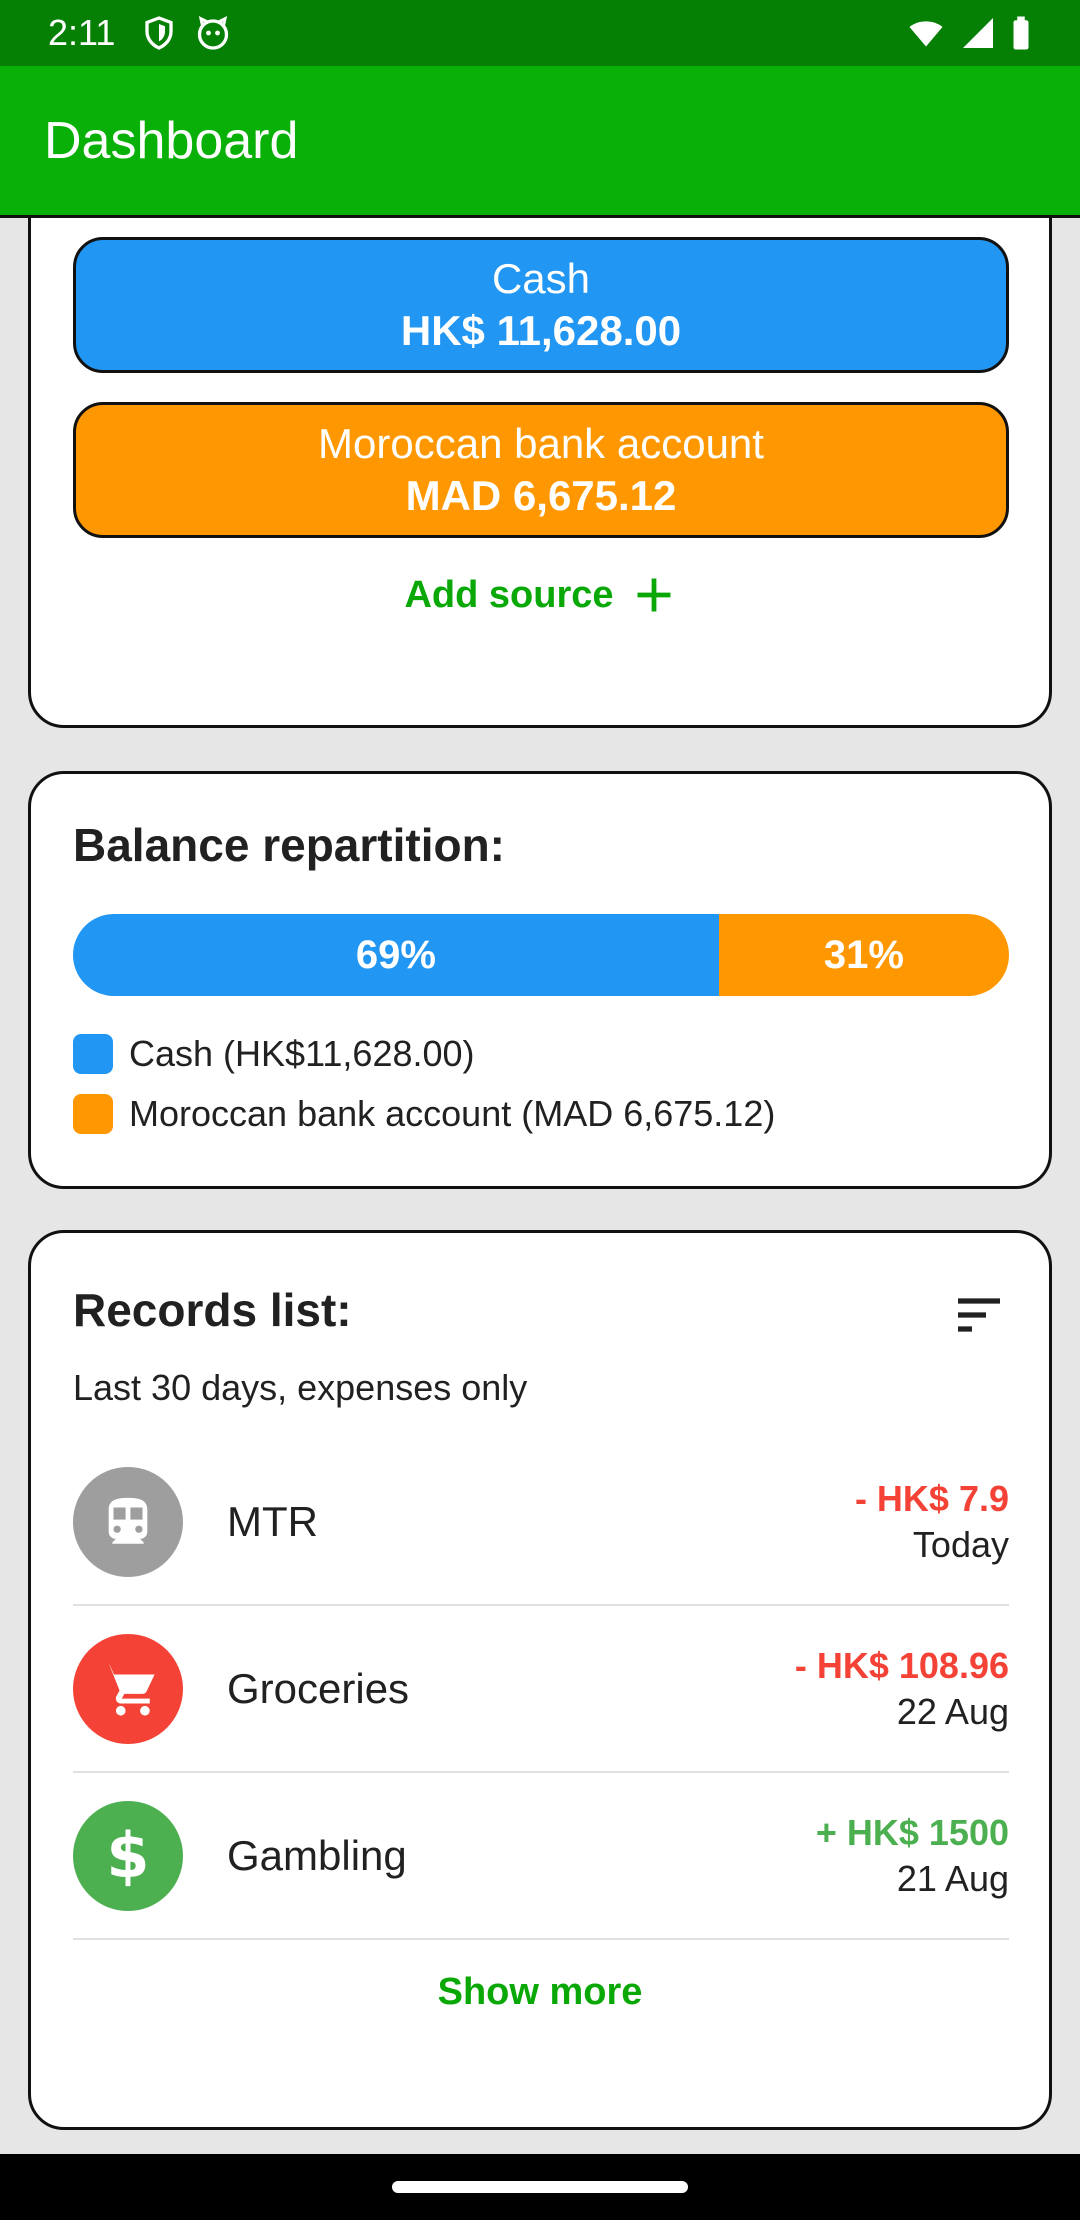 The image size is (1080, 2220). I want to click on segment-label: 31%, so click(863, 954).